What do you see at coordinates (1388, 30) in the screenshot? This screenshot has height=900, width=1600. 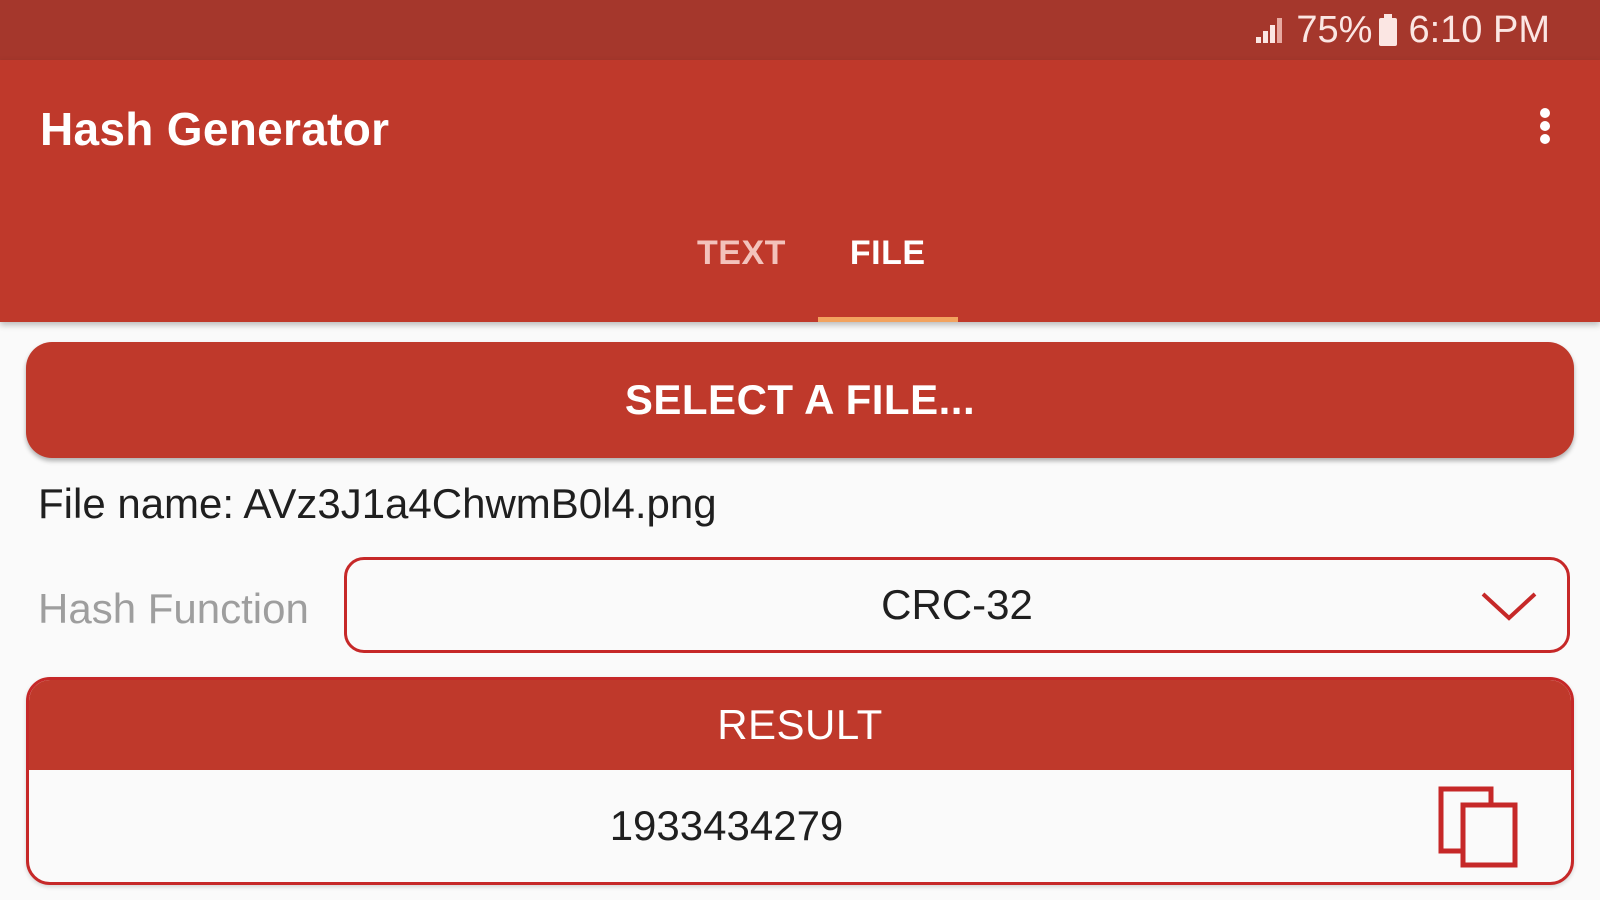 I see `battery-icon` at bounding box center [1388, 30].